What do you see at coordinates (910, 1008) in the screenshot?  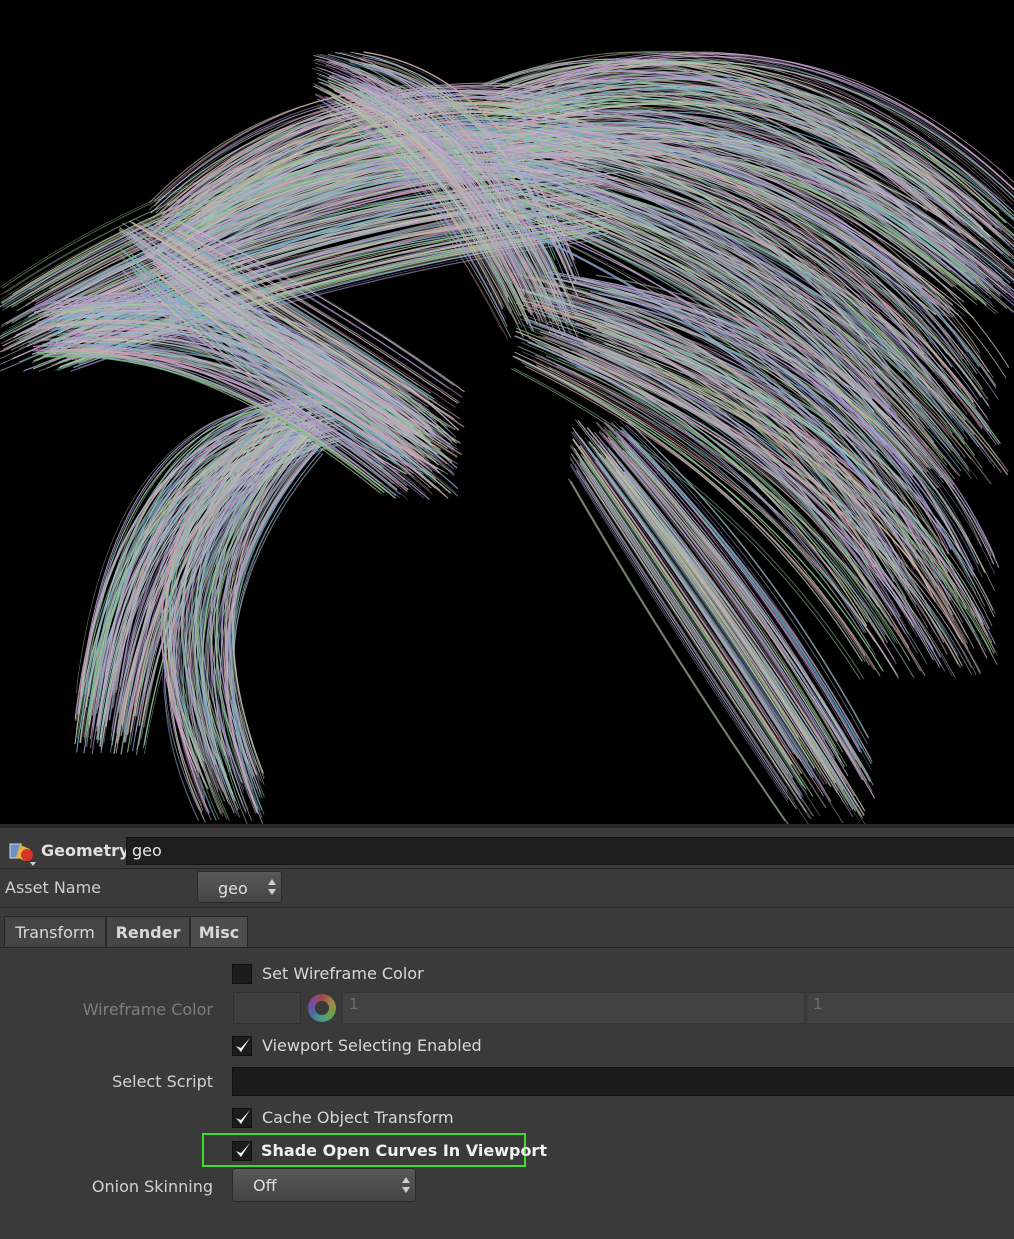 I see `wireframe-color-g-field: 1` at bounding box center [910, 1008].